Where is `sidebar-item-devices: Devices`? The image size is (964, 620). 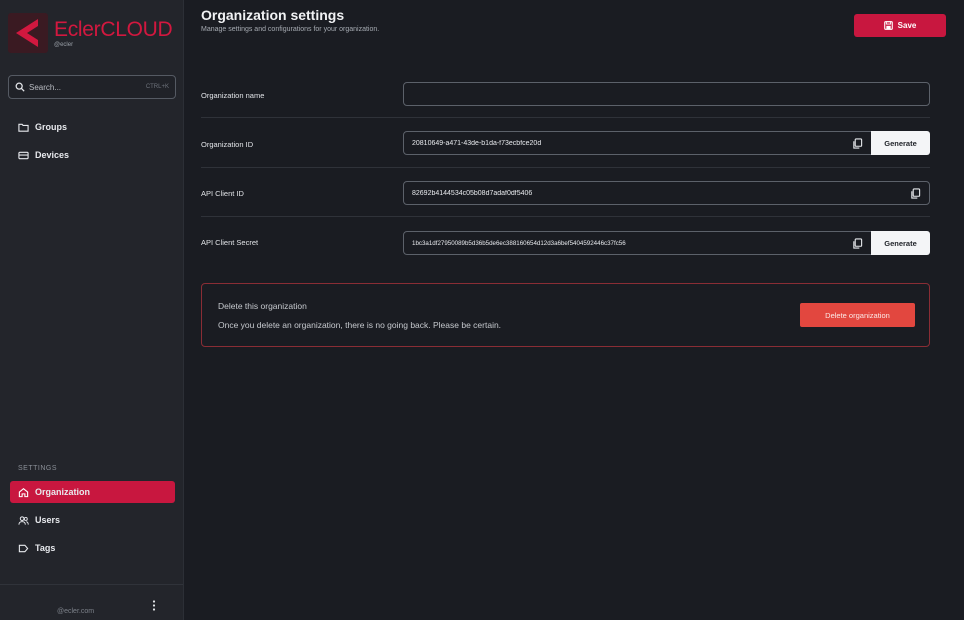
sidebar-item-devices: Devices is located at coordinates (92, 155).